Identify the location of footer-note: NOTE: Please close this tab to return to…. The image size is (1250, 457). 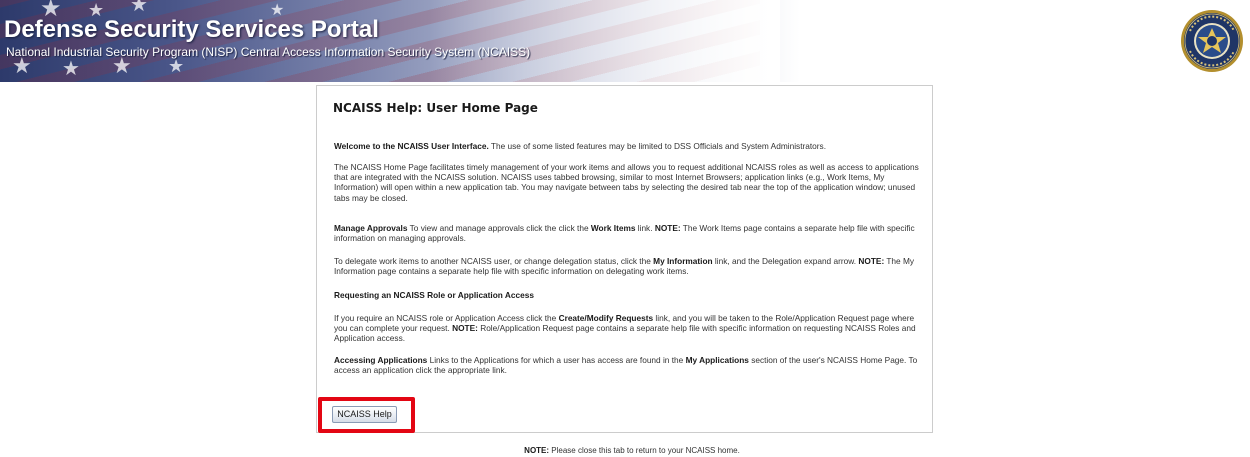
(632, 450).